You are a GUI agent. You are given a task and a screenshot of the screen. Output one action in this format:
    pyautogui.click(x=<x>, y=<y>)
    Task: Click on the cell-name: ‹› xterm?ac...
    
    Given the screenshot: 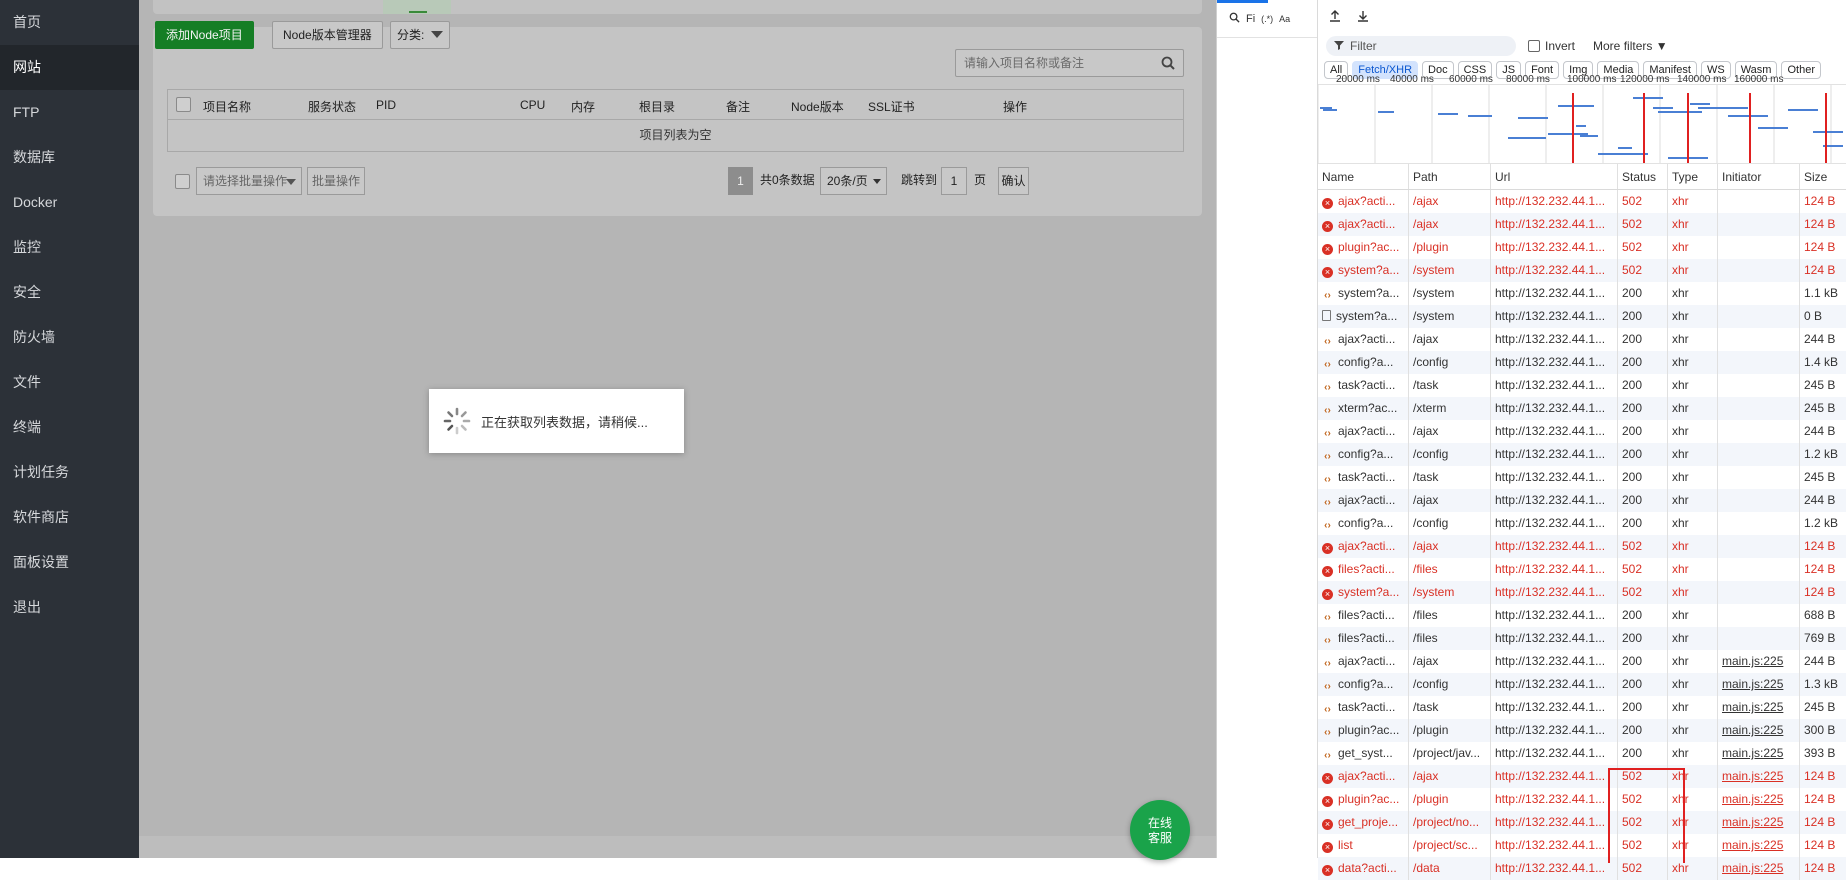 What is the action you would take?
    pyautogui.click(x=1363, y=408)
    